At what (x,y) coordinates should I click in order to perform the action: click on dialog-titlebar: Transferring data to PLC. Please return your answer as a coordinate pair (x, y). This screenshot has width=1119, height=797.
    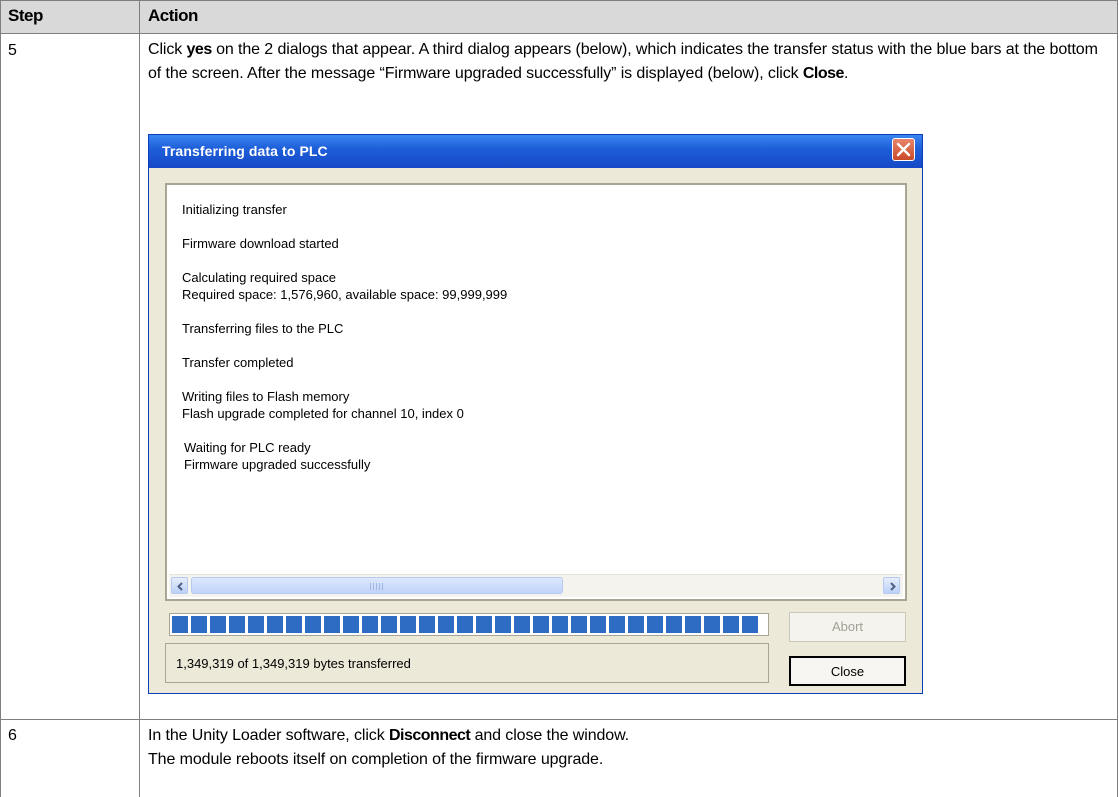
    Looking at the image, I should click on (535, 151).